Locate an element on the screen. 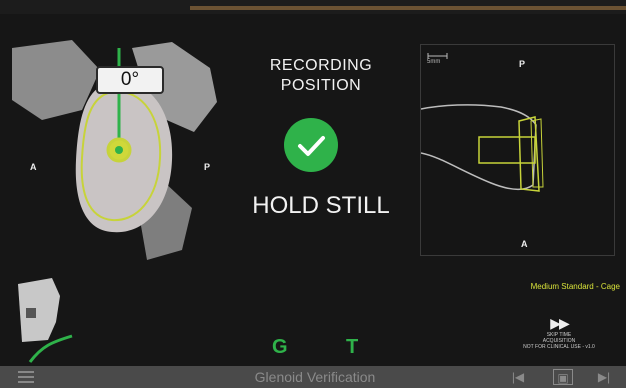 This screenshot has width=626, height=388. skip-label-3: NOT FOR CLINICAL USE - v1.0 is located at coordinates (559, 347).